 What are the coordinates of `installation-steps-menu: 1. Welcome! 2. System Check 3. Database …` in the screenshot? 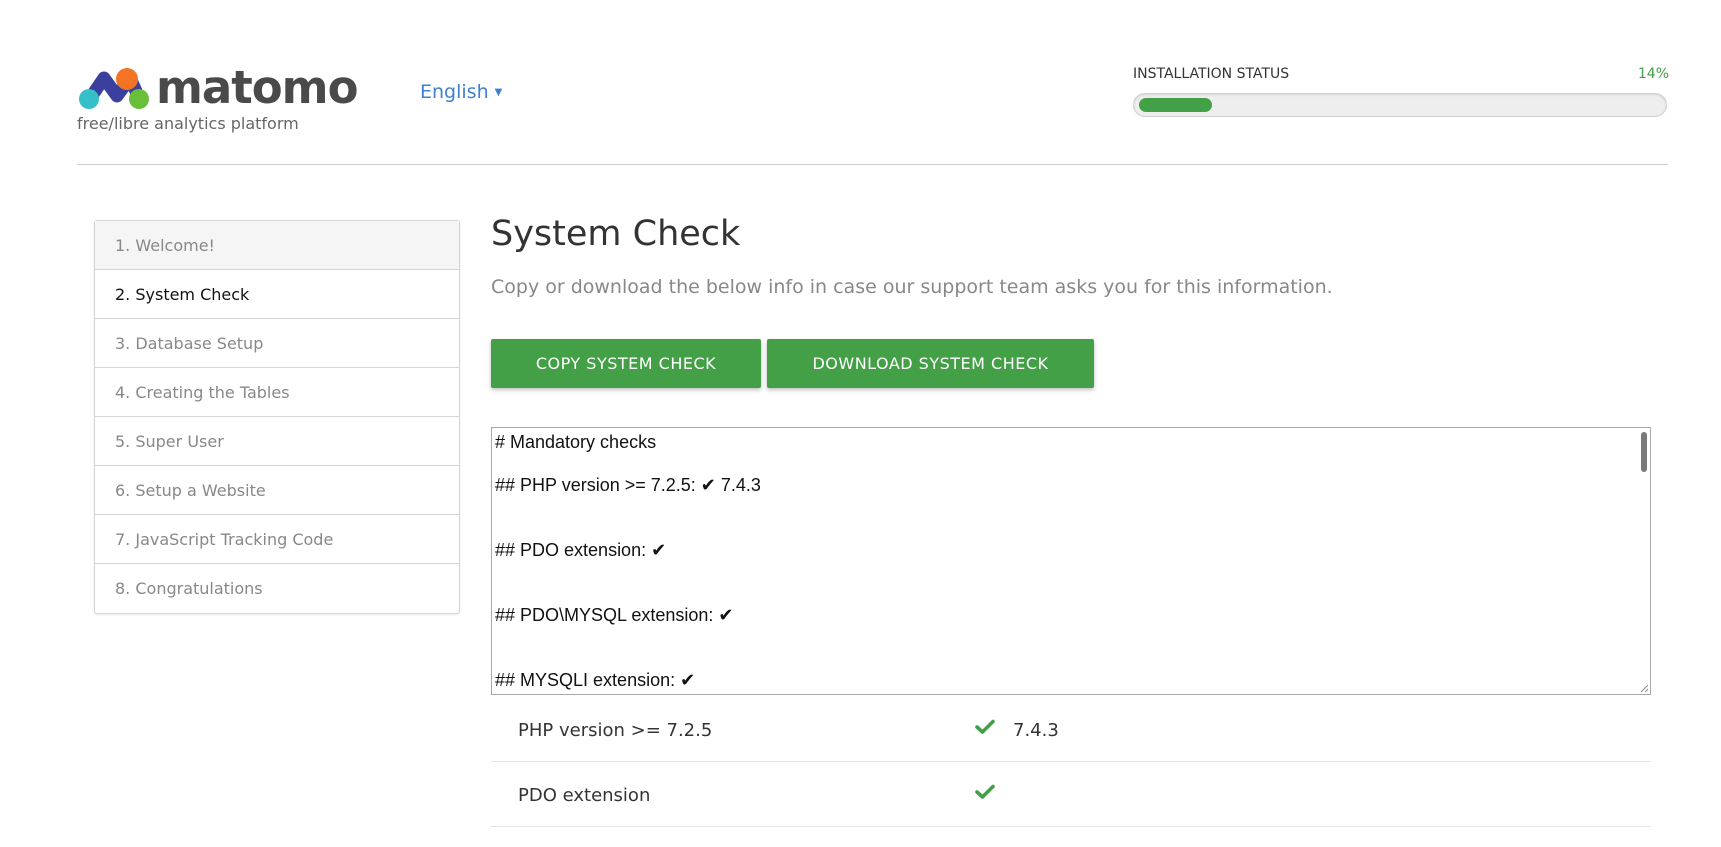 It's located at (277, 417).